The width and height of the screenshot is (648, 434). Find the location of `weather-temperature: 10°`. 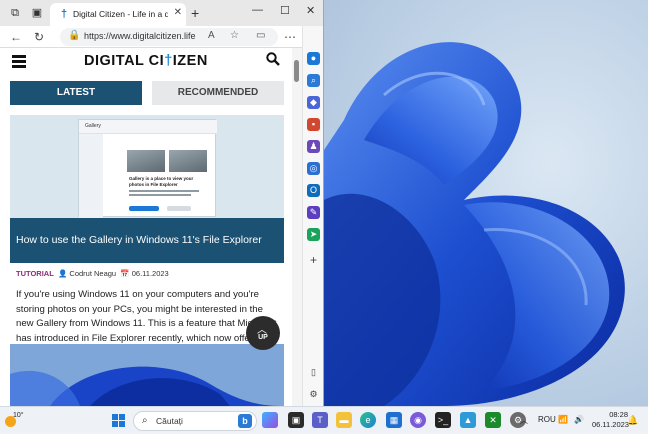

weather-temperature: 10° is located at coordinates (18, 415).